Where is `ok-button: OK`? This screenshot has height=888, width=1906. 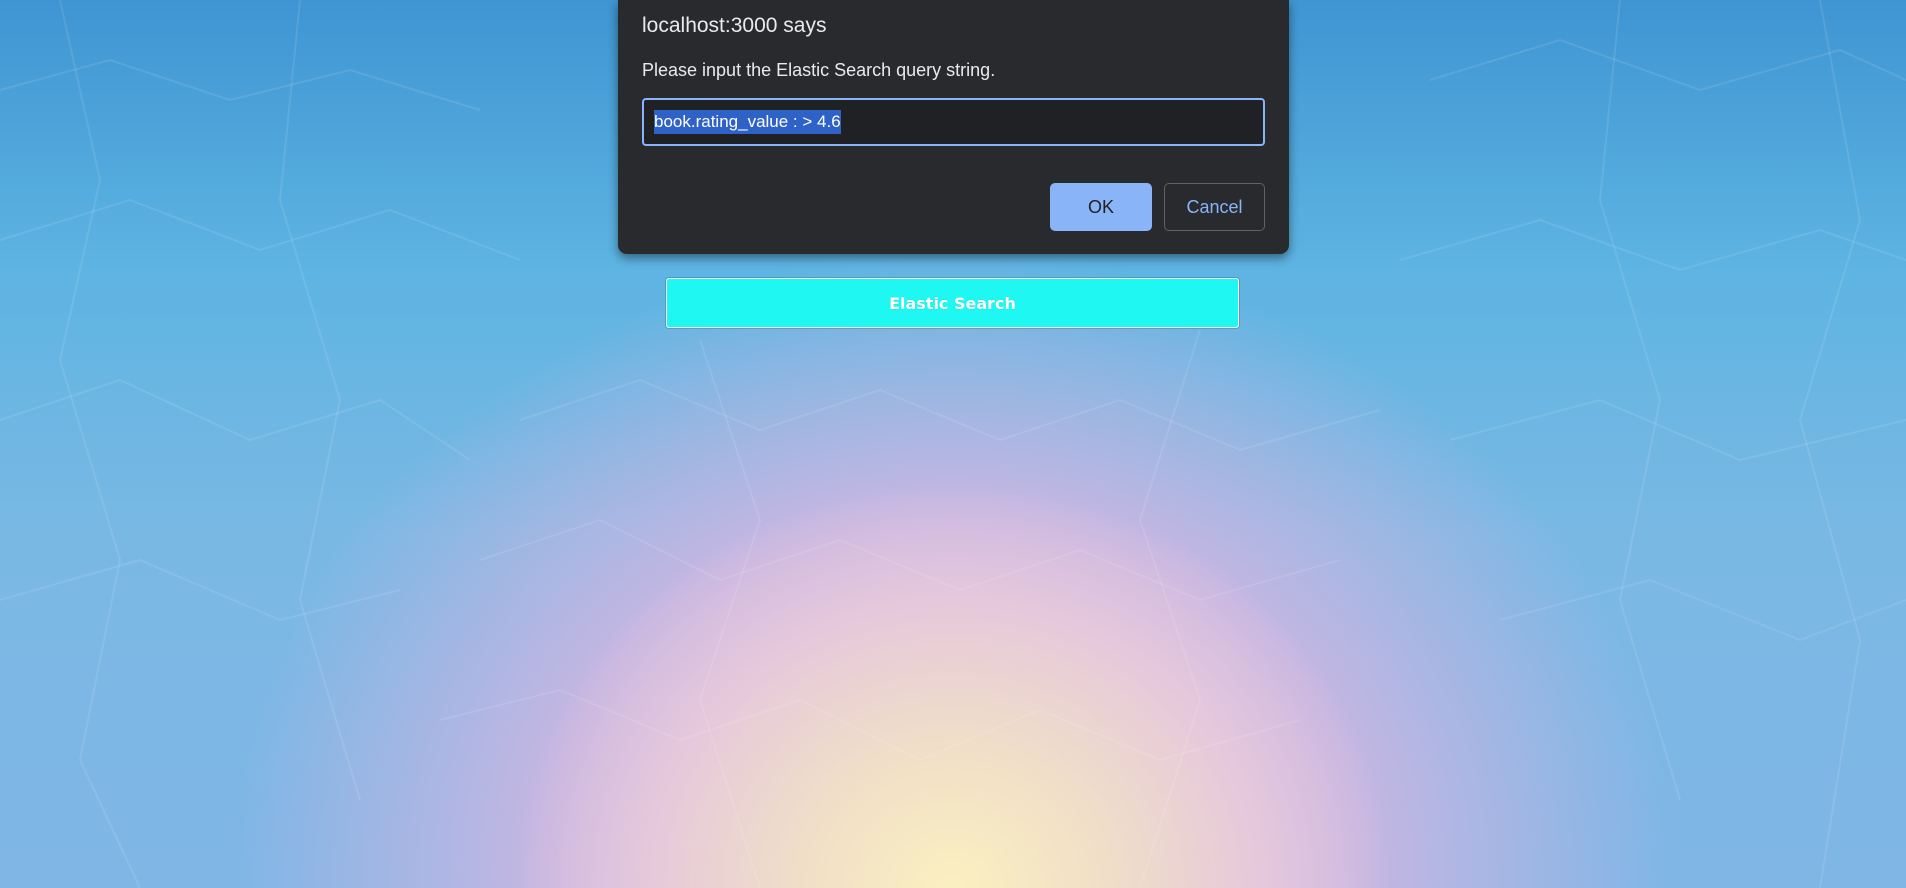
ok-button: OK is located at coordinates (1101, 207).